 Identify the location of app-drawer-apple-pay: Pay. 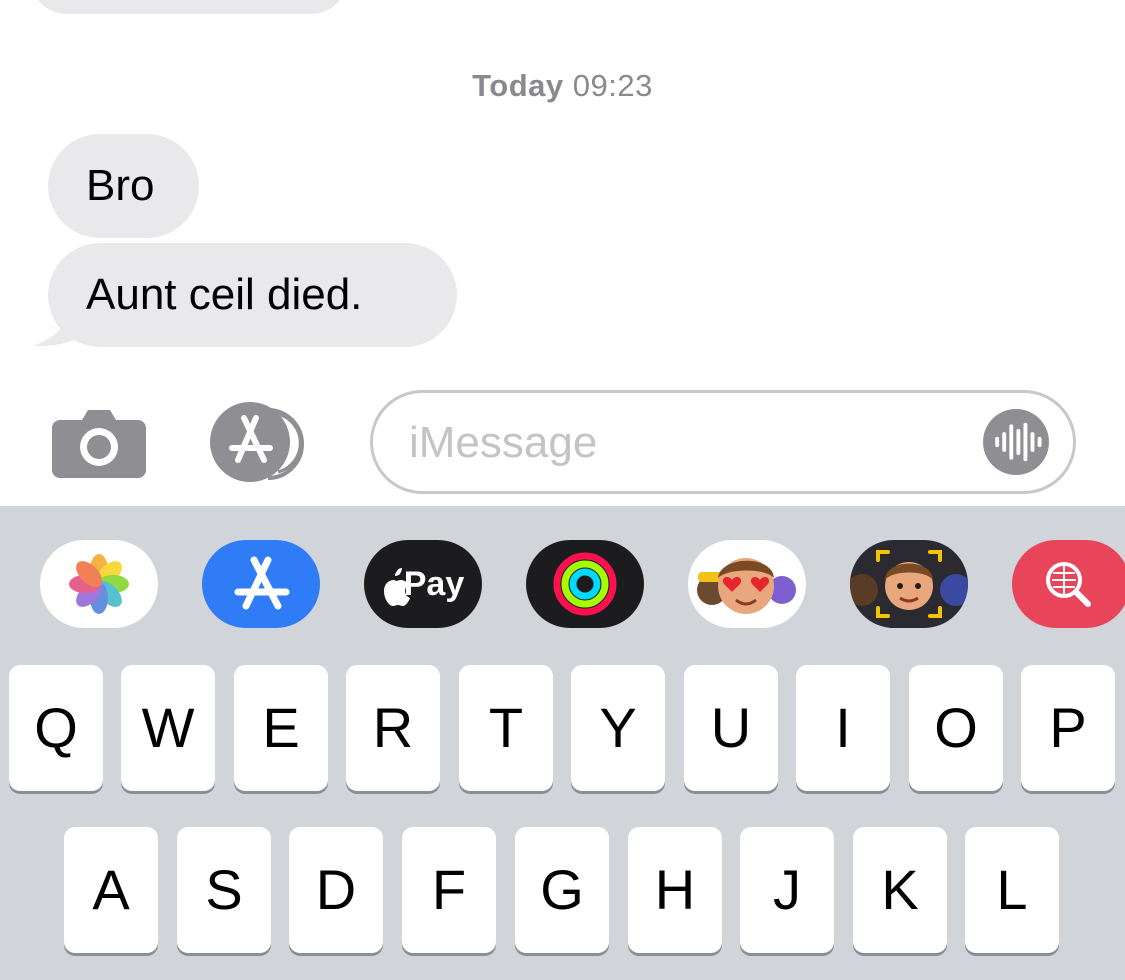
(423, 584).